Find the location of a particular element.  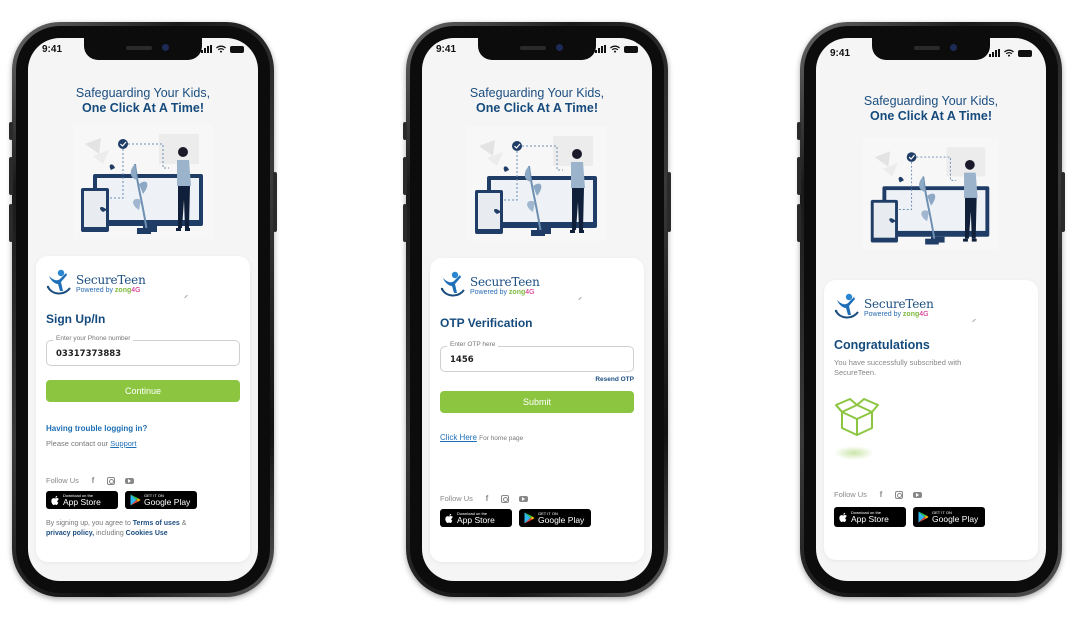

app-store-text: App Store is located at coordinates (82, 501).